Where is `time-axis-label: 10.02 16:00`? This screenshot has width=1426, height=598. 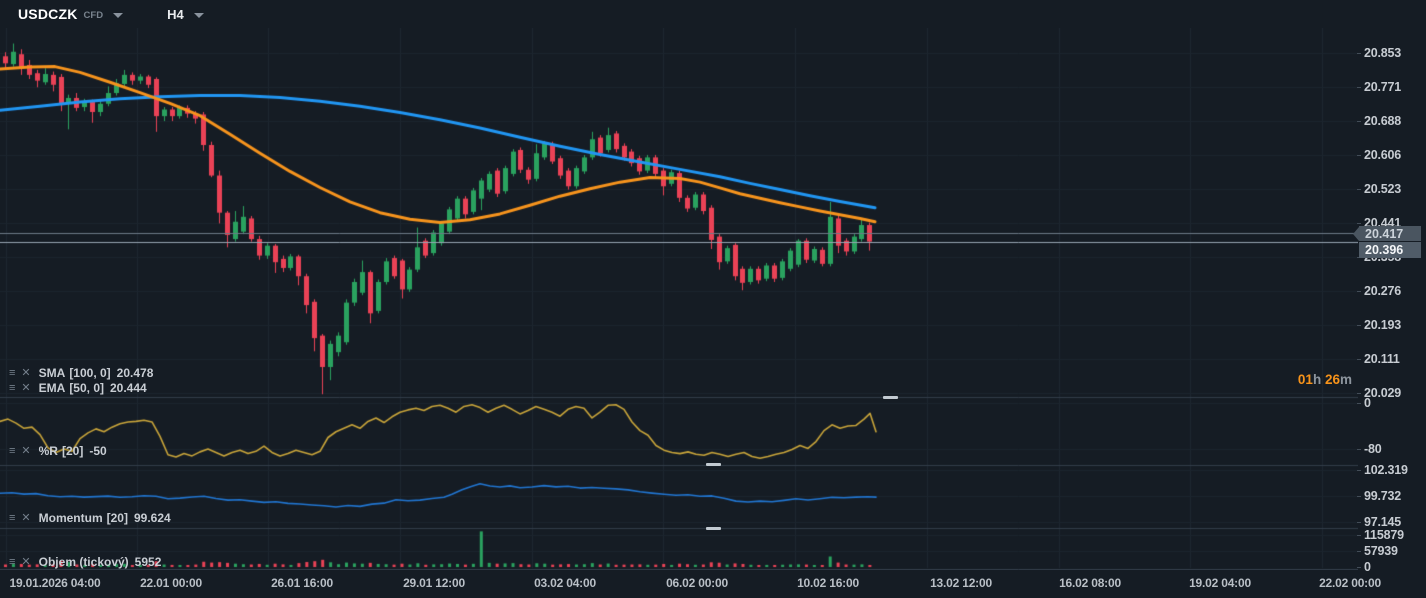
time-axis-label: 10.02 16:00 is located at coordinates (828, 583).